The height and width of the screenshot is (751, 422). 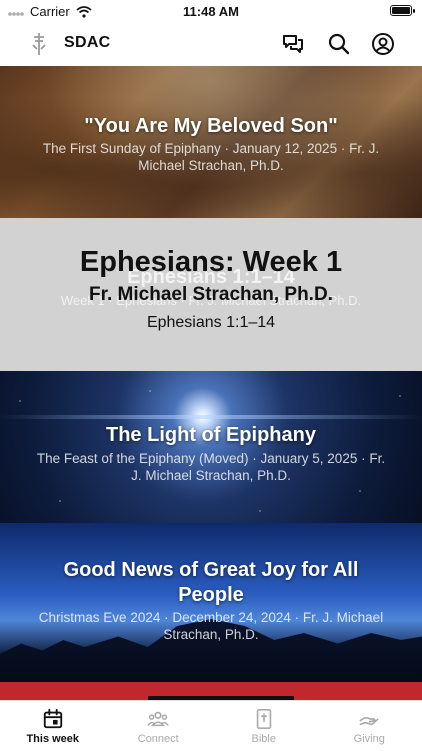 I want to click on app-title: SDAC, so click(x=87, y=43).